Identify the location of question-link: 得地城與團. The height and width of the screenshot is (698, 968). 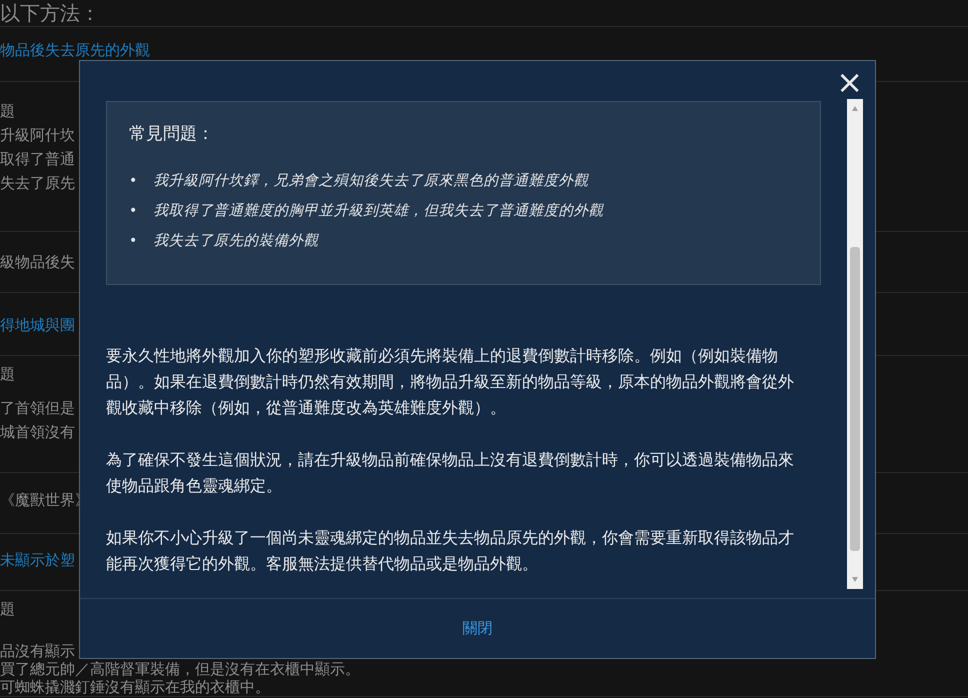
(37, 325).